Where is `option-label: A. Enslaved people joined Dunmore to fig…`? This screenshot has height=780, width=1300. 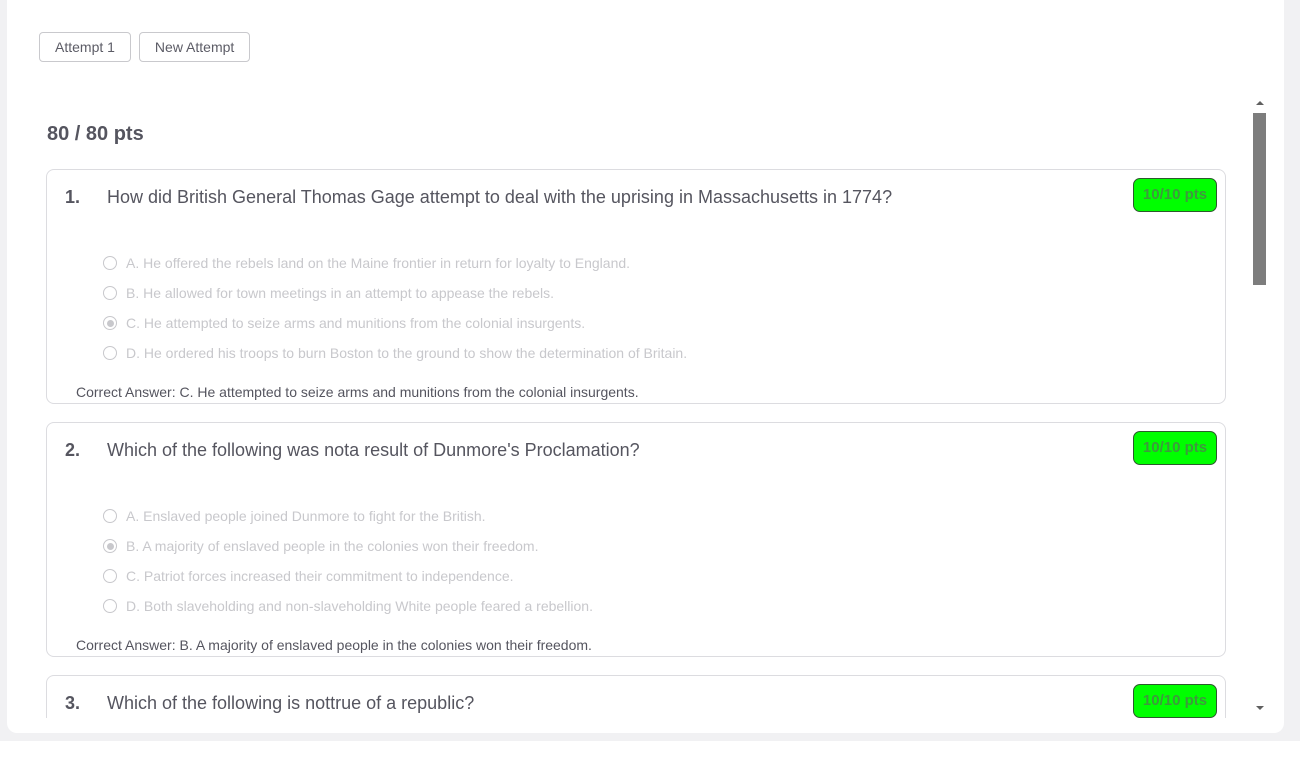 option-label: A. Enslaved people joined Dunmore to fig… is located at coordinates (306, 516).